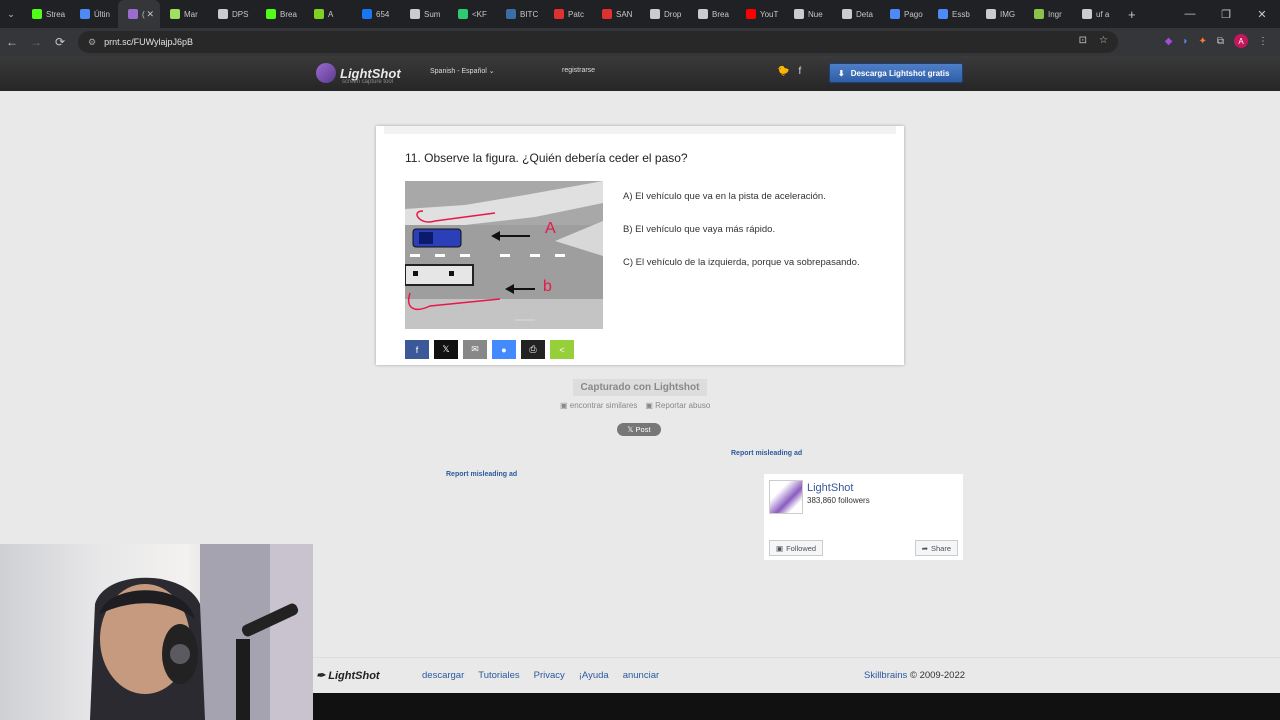  I want to click on print-share-button: ⎙, so click(533, 349).